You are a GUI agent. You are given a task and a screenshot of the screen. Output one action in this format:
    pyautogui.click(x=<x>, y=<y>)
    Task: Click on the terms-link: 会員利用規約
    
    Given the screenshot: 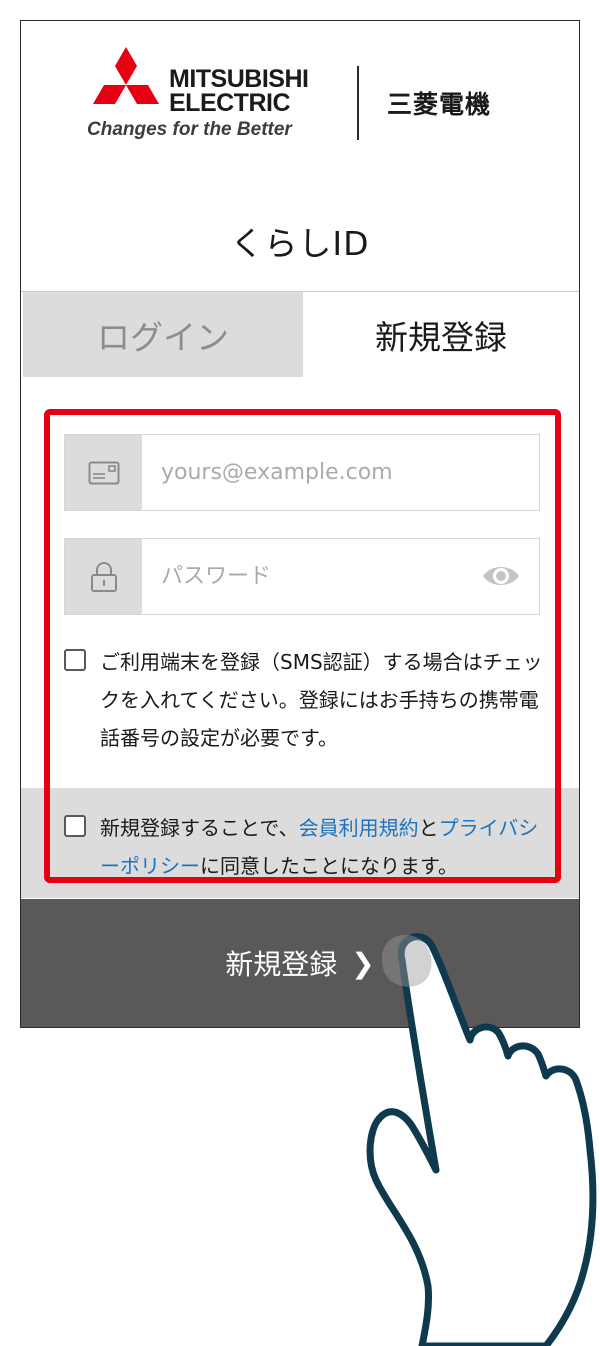 What is the action you would take?
    pyautogui.click(x=359, y=828)
    